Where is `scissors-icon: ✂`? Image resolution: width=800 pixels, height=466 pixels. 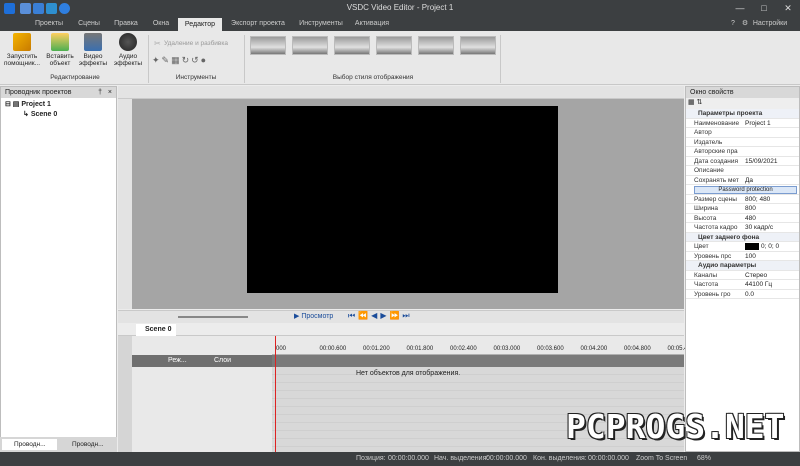 scissors-icon: ✂ is located at coordinates (157, 43).